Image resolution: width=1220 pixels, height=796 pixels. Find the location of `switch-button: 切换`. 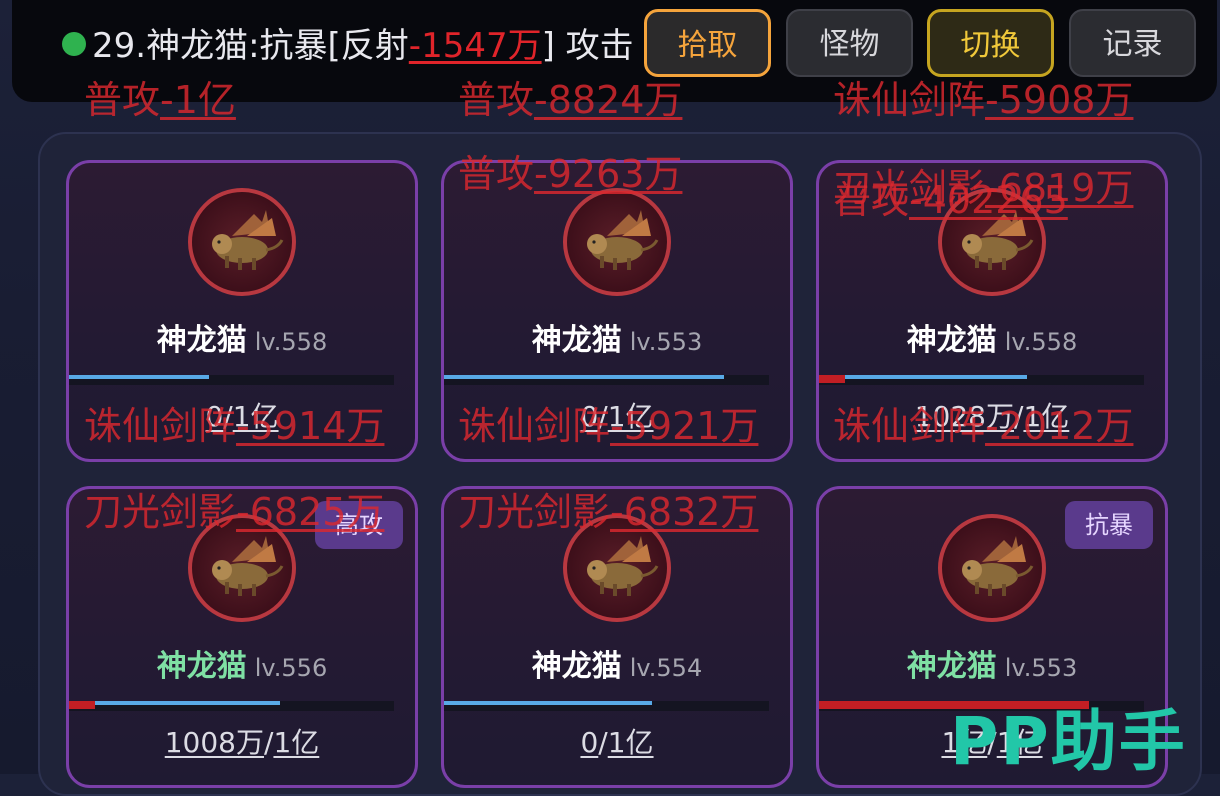

switch-button: 切换 is located at coordinates (990, 43).